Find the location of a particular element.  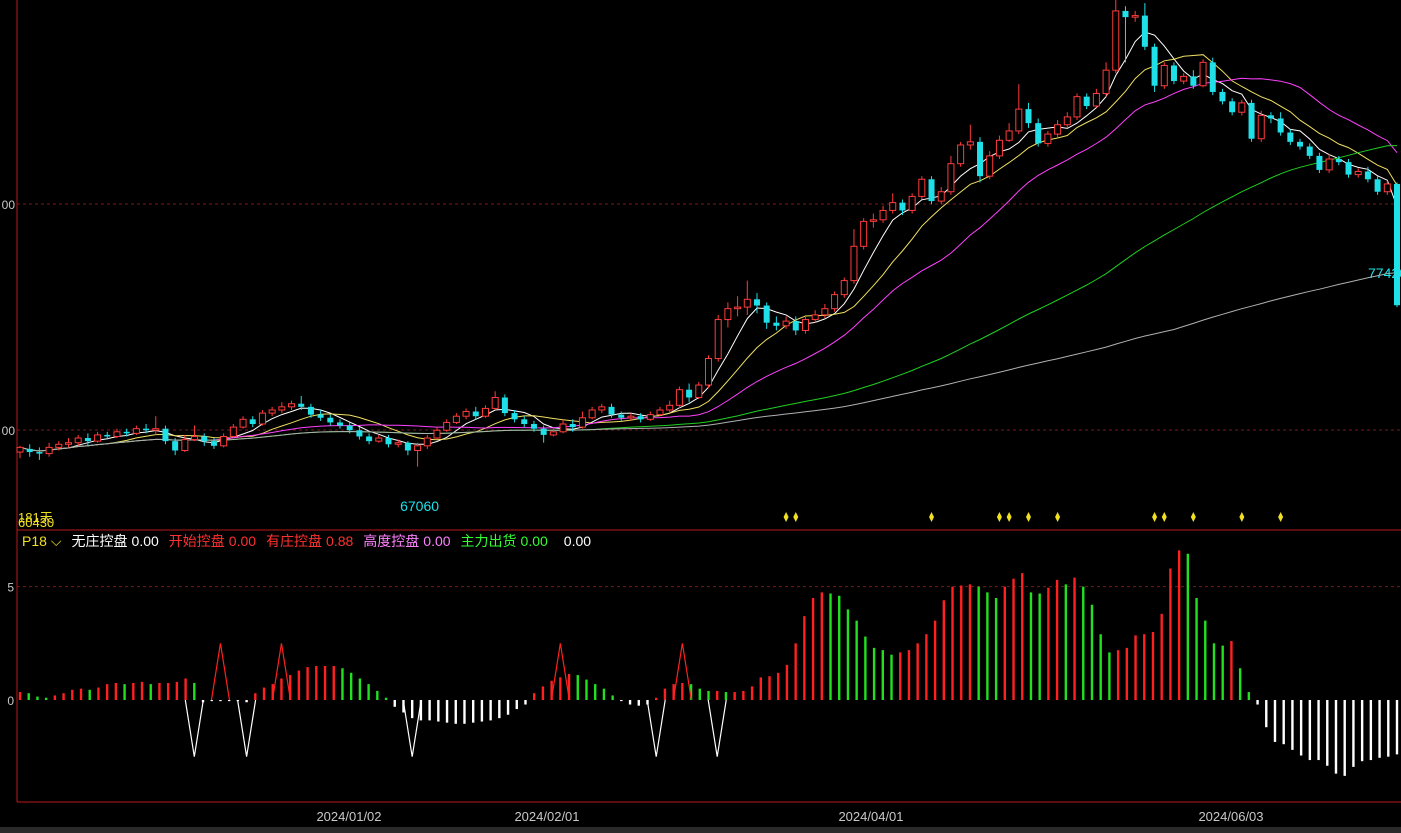

legend-value-2: 0.88 is located at coordinates (340, 541).